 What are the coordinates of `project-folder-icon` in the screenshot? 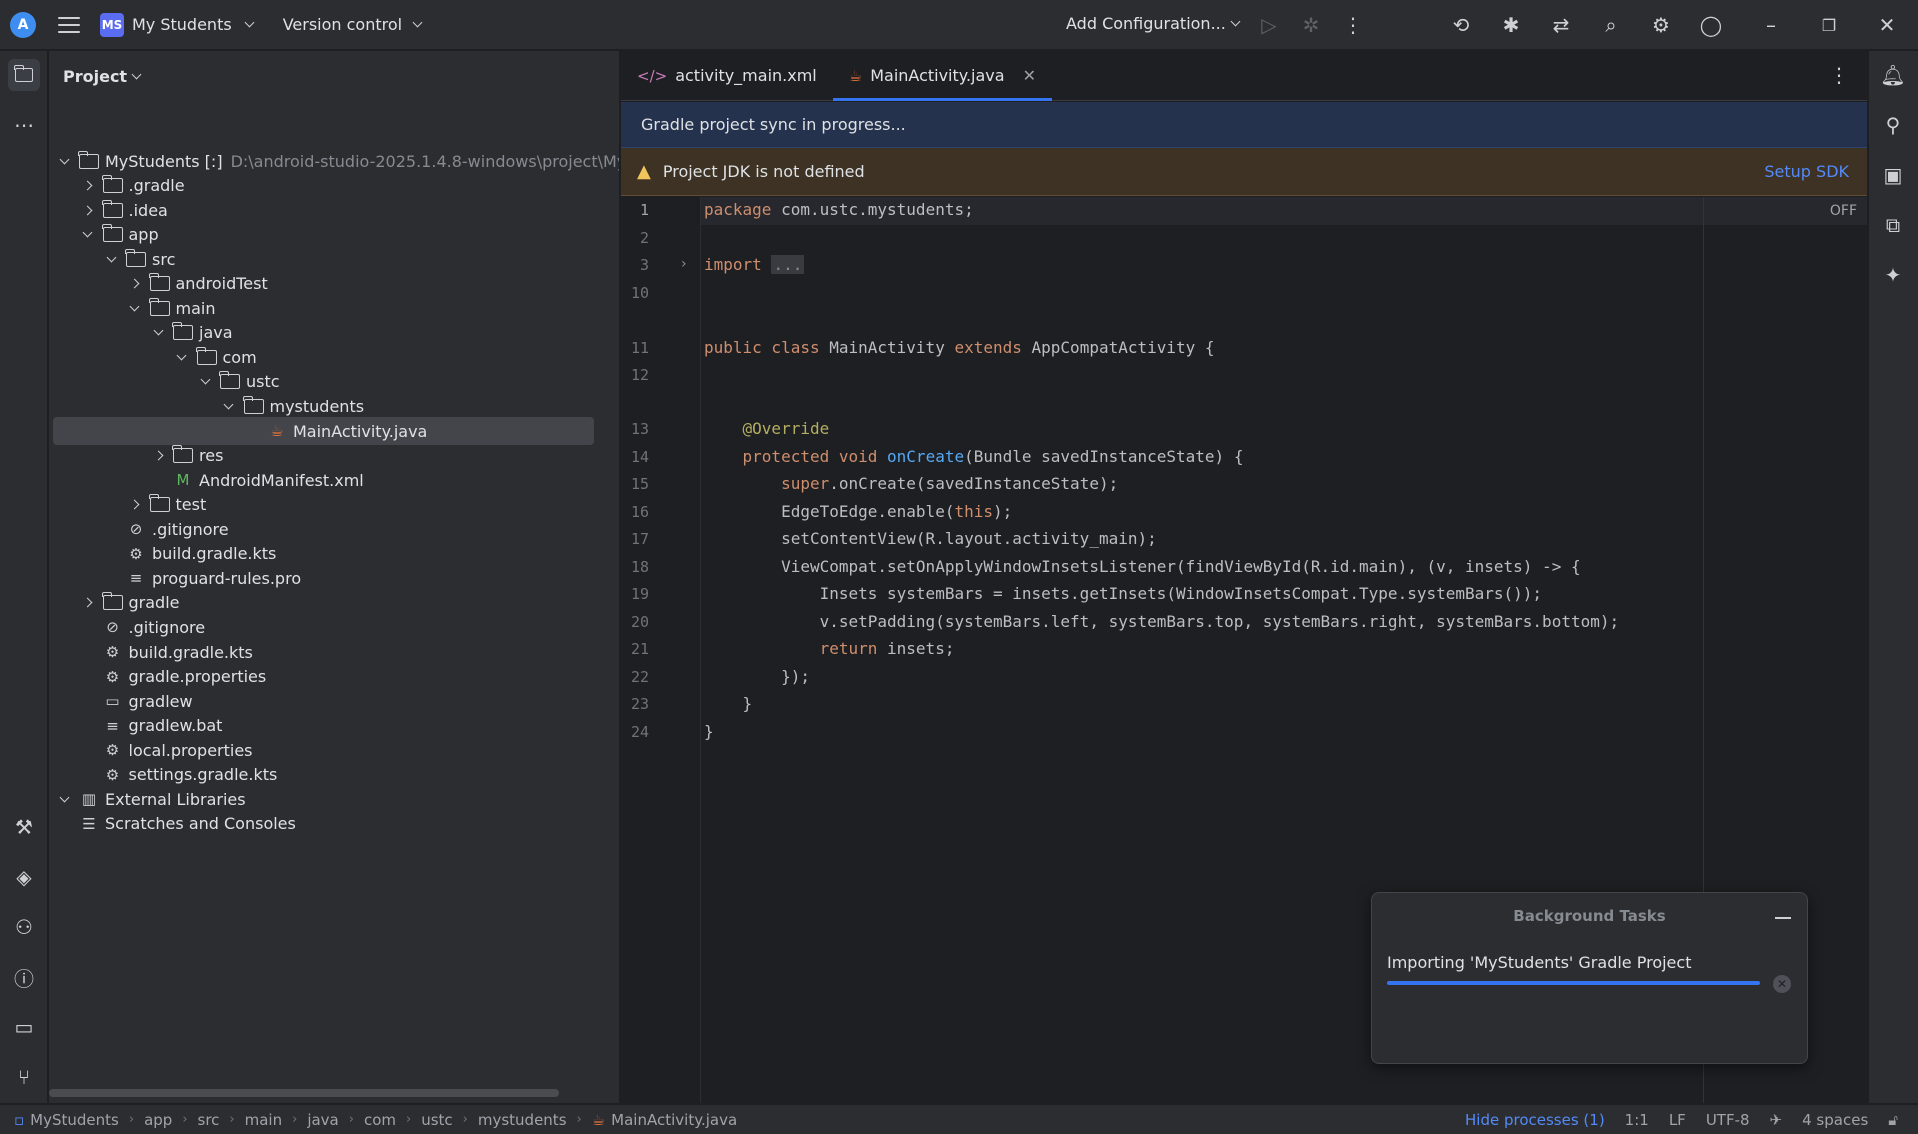 It's located at (24, 75).